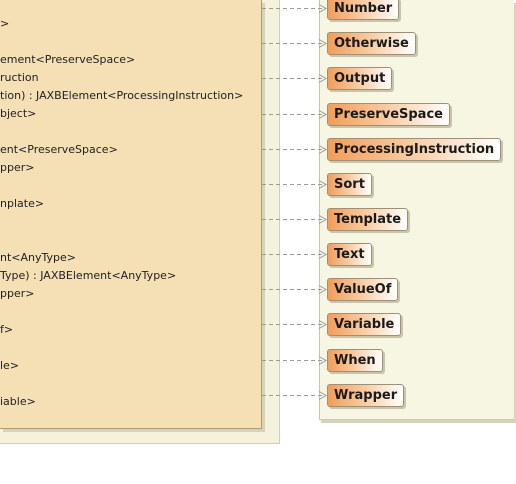 The height and width of the screenshot is (484, 516). What do you see at coordinates (366, 395) in the screenshot?
I see `class-node-wrapper: Wrapper` at bounding box center [366, 395].